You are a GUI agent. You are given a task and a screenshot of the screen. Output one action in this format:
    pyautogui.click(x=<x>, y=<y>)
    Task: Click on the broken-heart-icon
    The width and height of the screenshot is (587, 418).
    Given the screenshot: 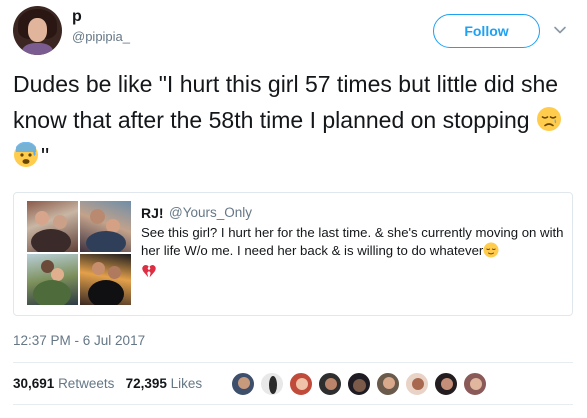 What is the action you would take?
    pyautogui.click(x=149, y=271)
    